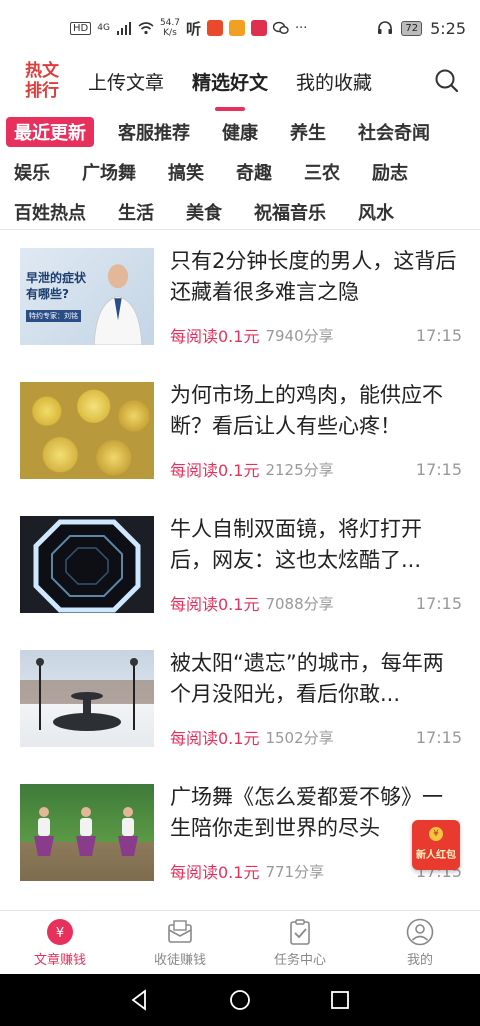 This screenshot has width=480, height=1026. Describe the element at coordinates (59, 960) in the screenshot. I see `bottom-tab-label: 文章赚钱` at that location.